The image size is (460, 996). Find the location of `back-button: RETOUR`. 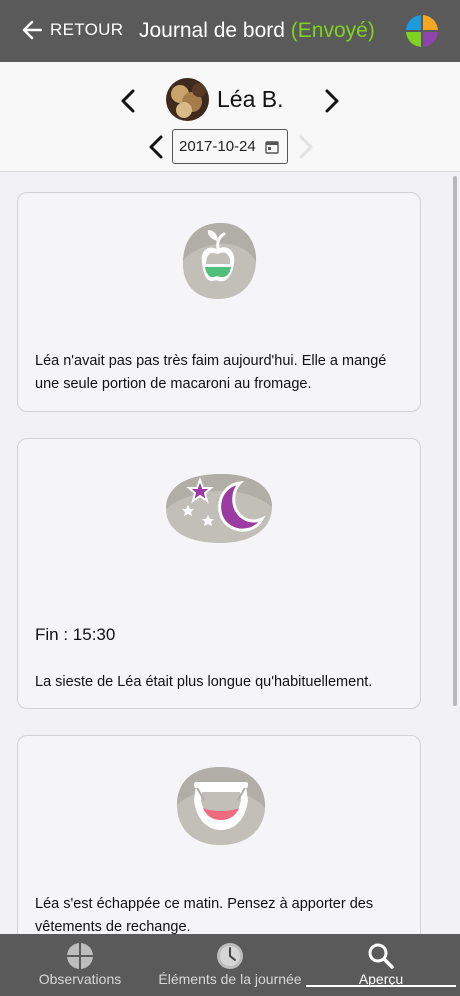

back-button: RETOUR is located at coordinates (72, 30).